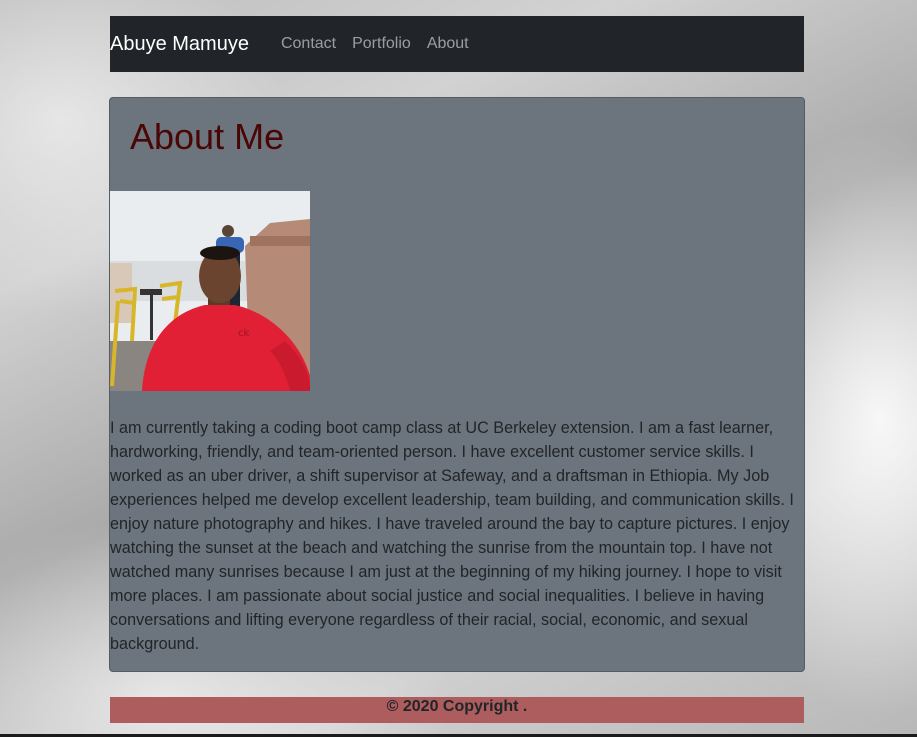 This screenshot has width=917, height=737. I want to click on photo-bg-person-head, so click(228, 231).